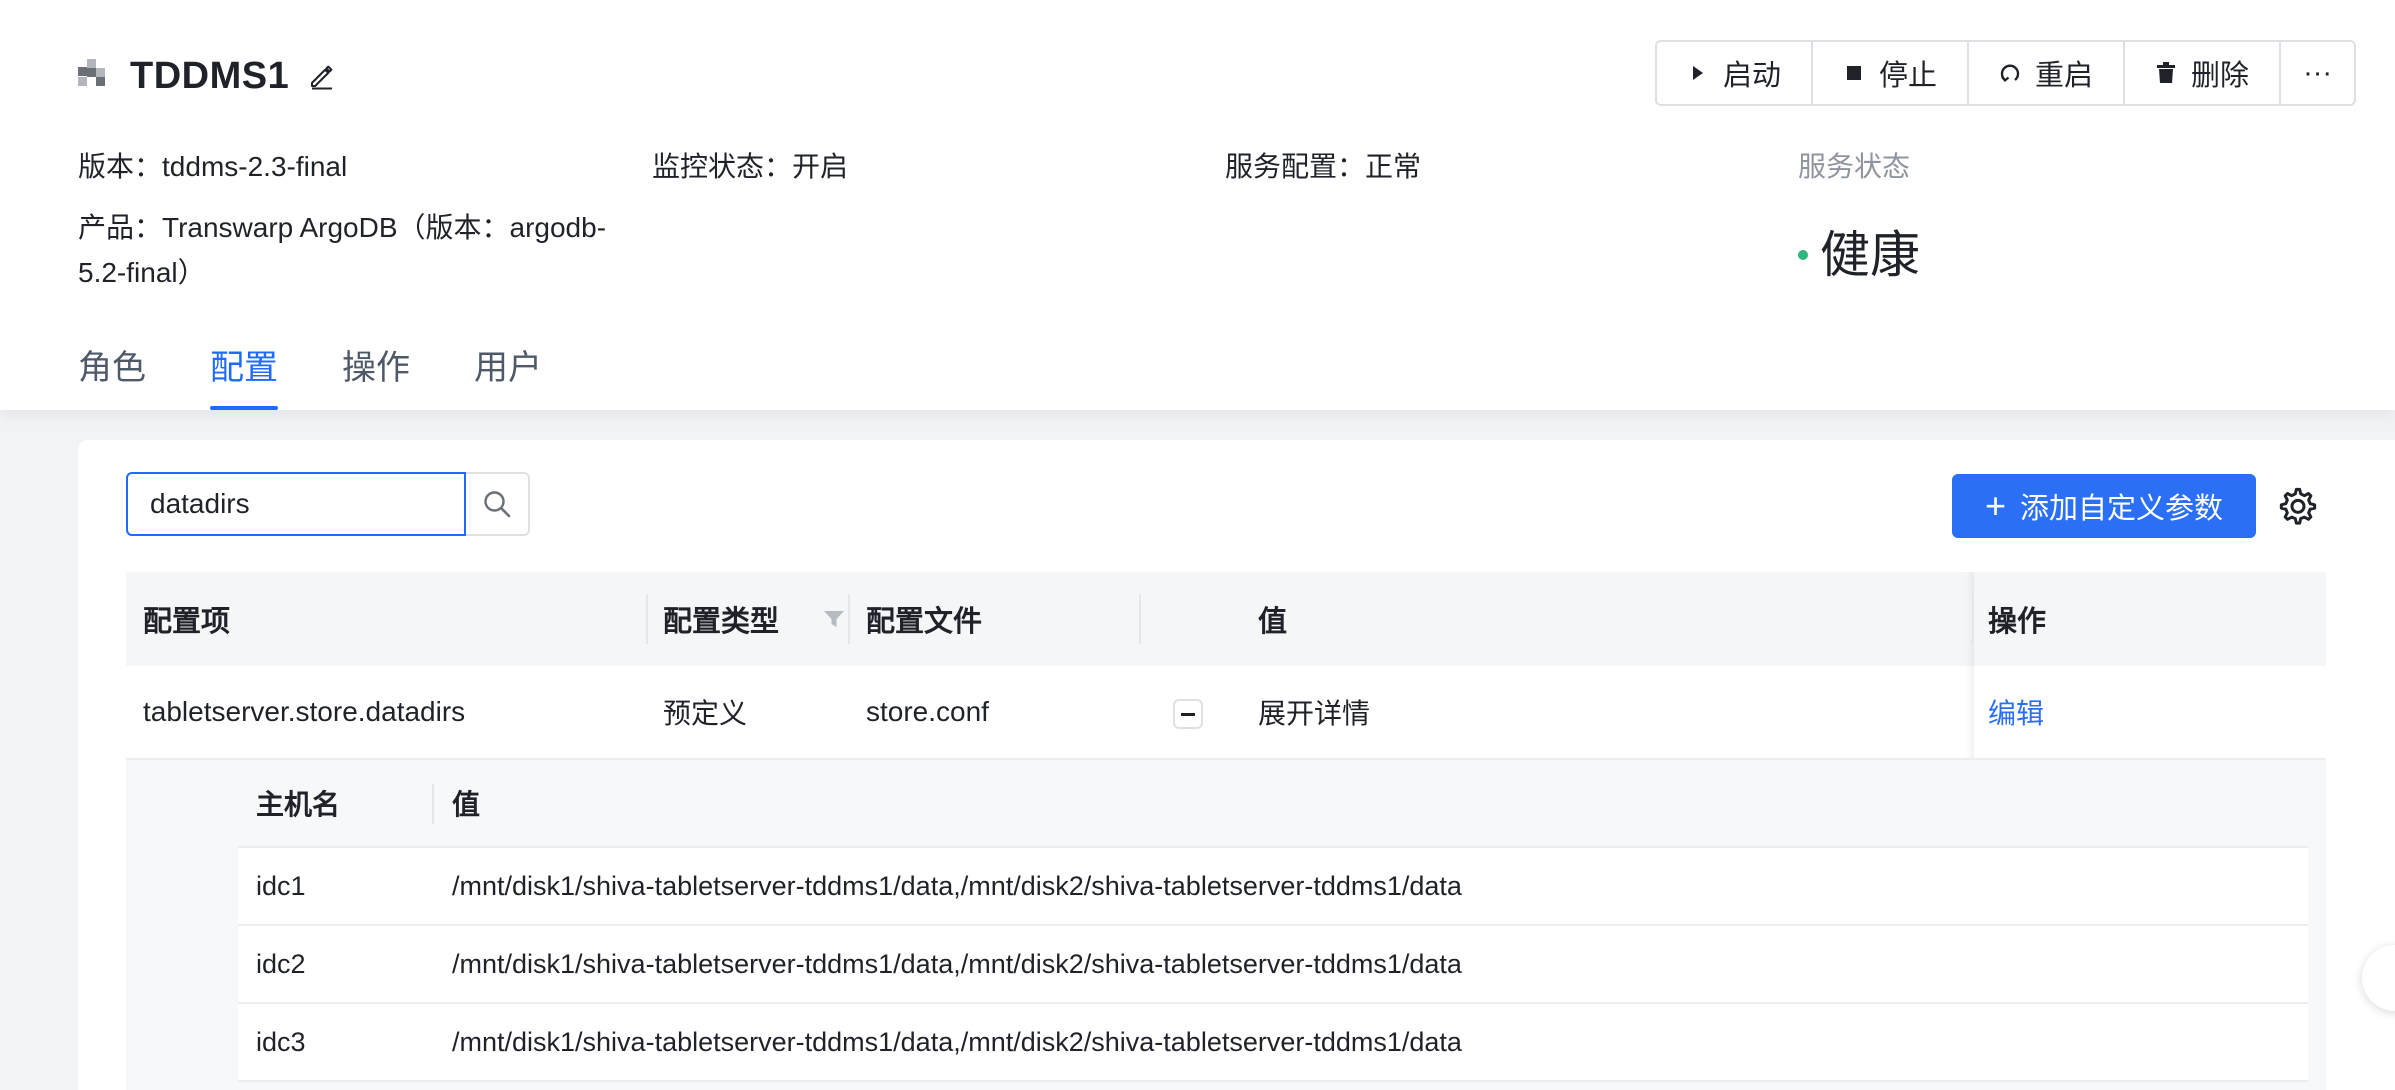 The image size is (2395, 1090). What do you see at coordinates (1803, 255) in the screenshot?
I see `status-dot-icon` at bounding box center [1803, 255].